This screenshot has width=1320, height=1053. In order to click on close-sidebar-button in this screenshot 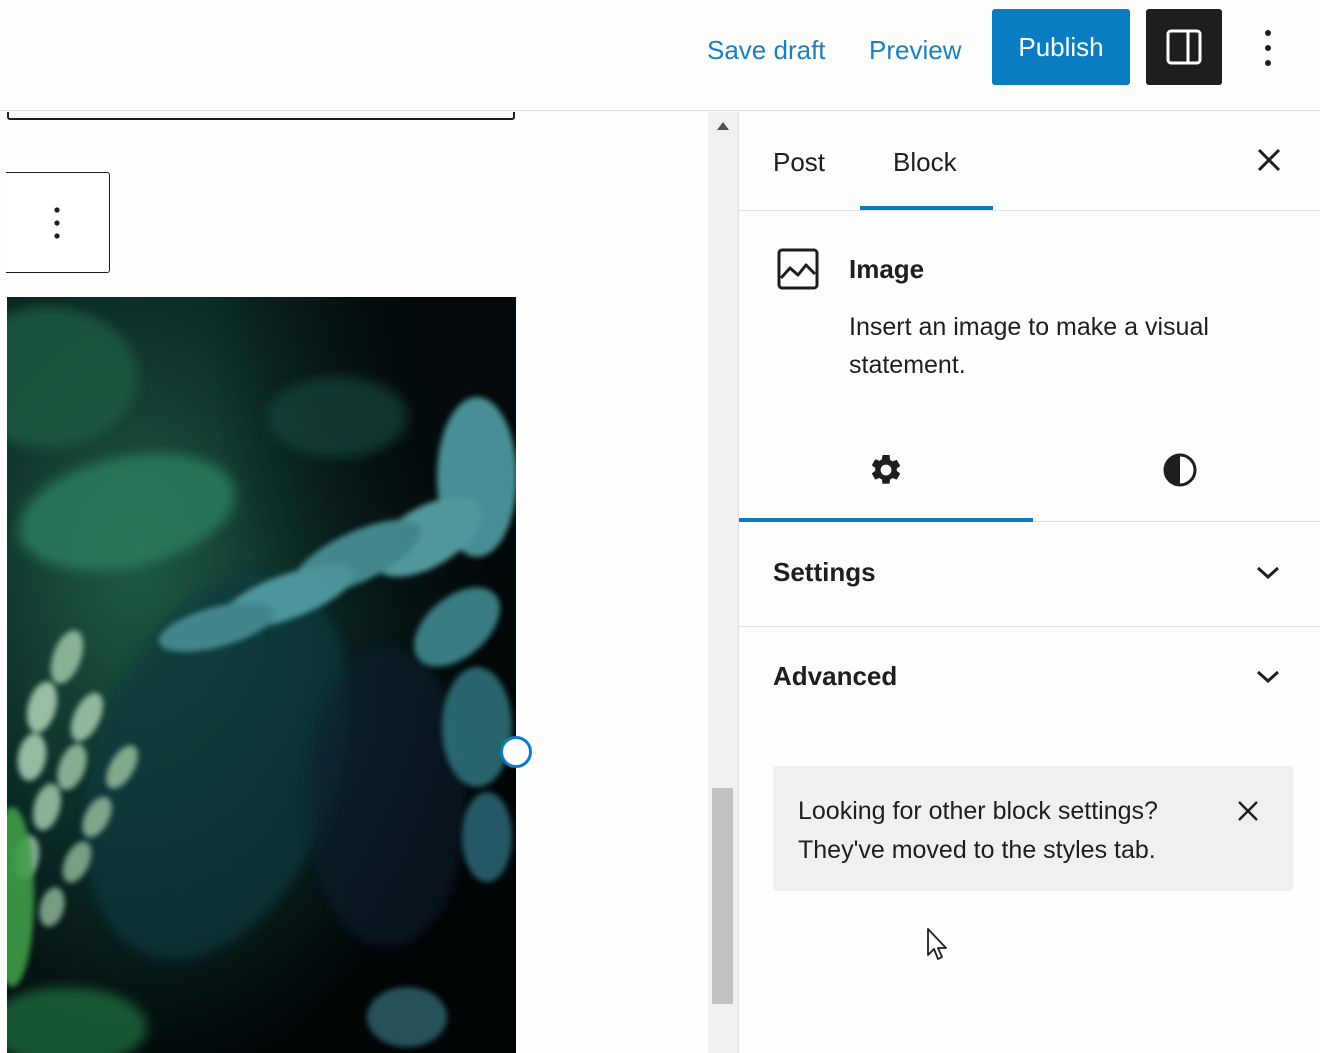, I will do `click(1269, 160)`.